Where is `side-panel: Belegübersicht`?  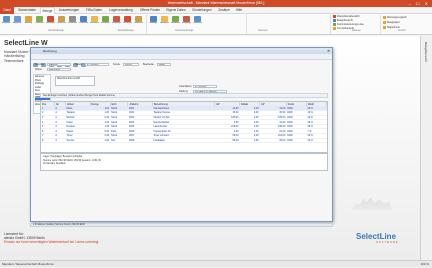 side-panel: Belegübersicht is located at coordinates (426, 148).